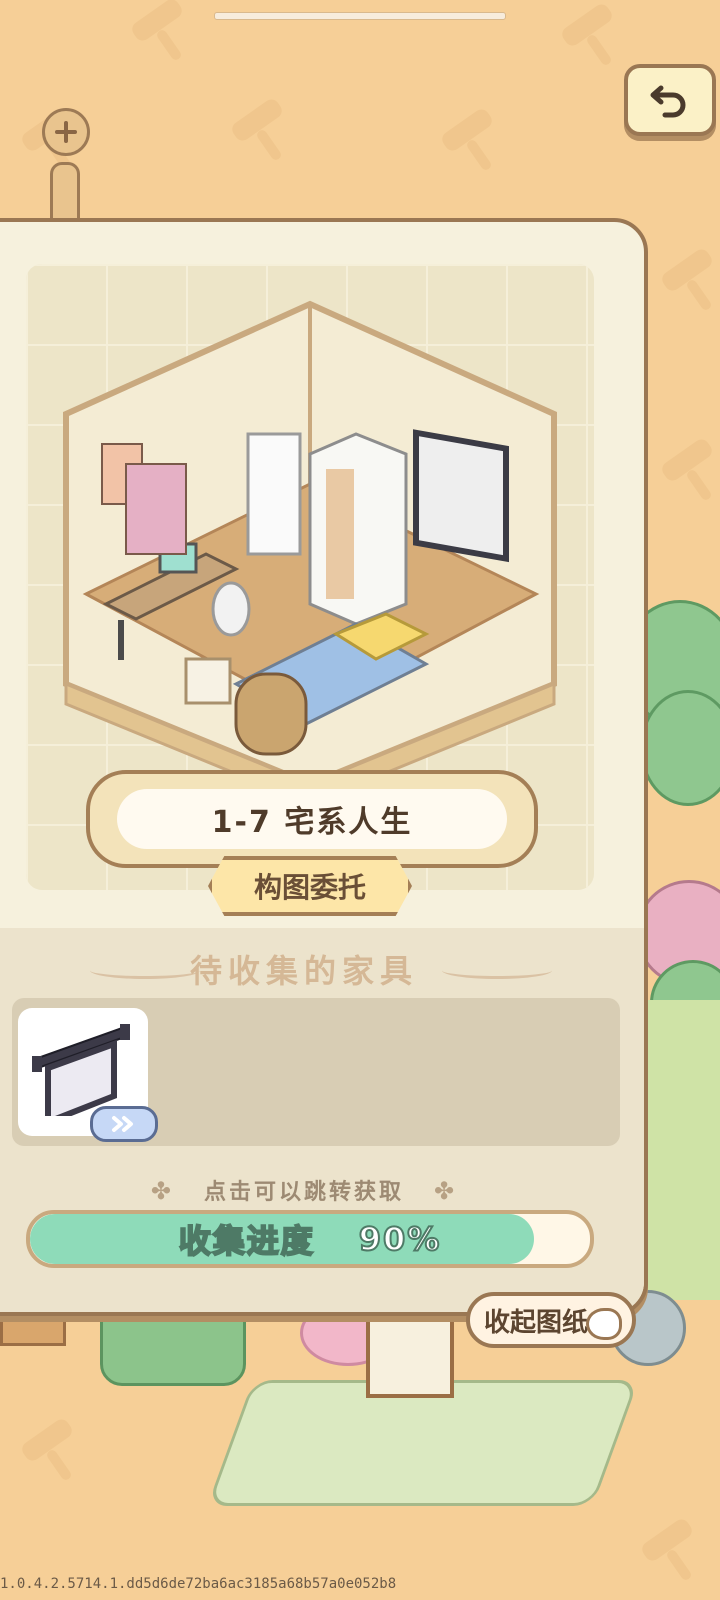  I want to click on double-chevron-right-icon, so click(122, 1124).